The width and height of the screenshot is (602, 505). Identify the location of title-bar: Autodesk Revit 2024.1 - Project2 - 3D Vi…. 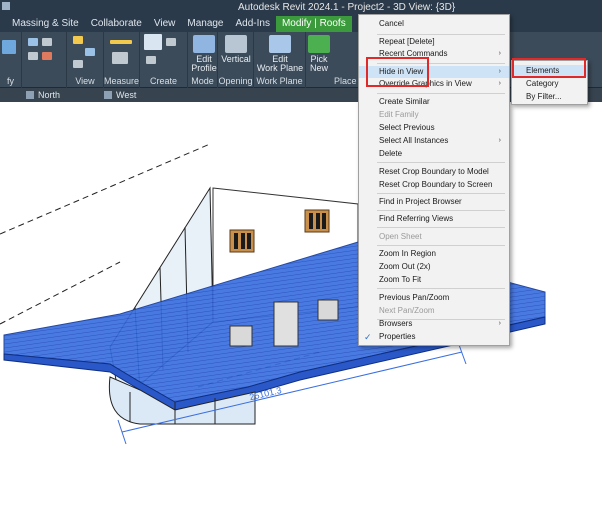
(301, 16).